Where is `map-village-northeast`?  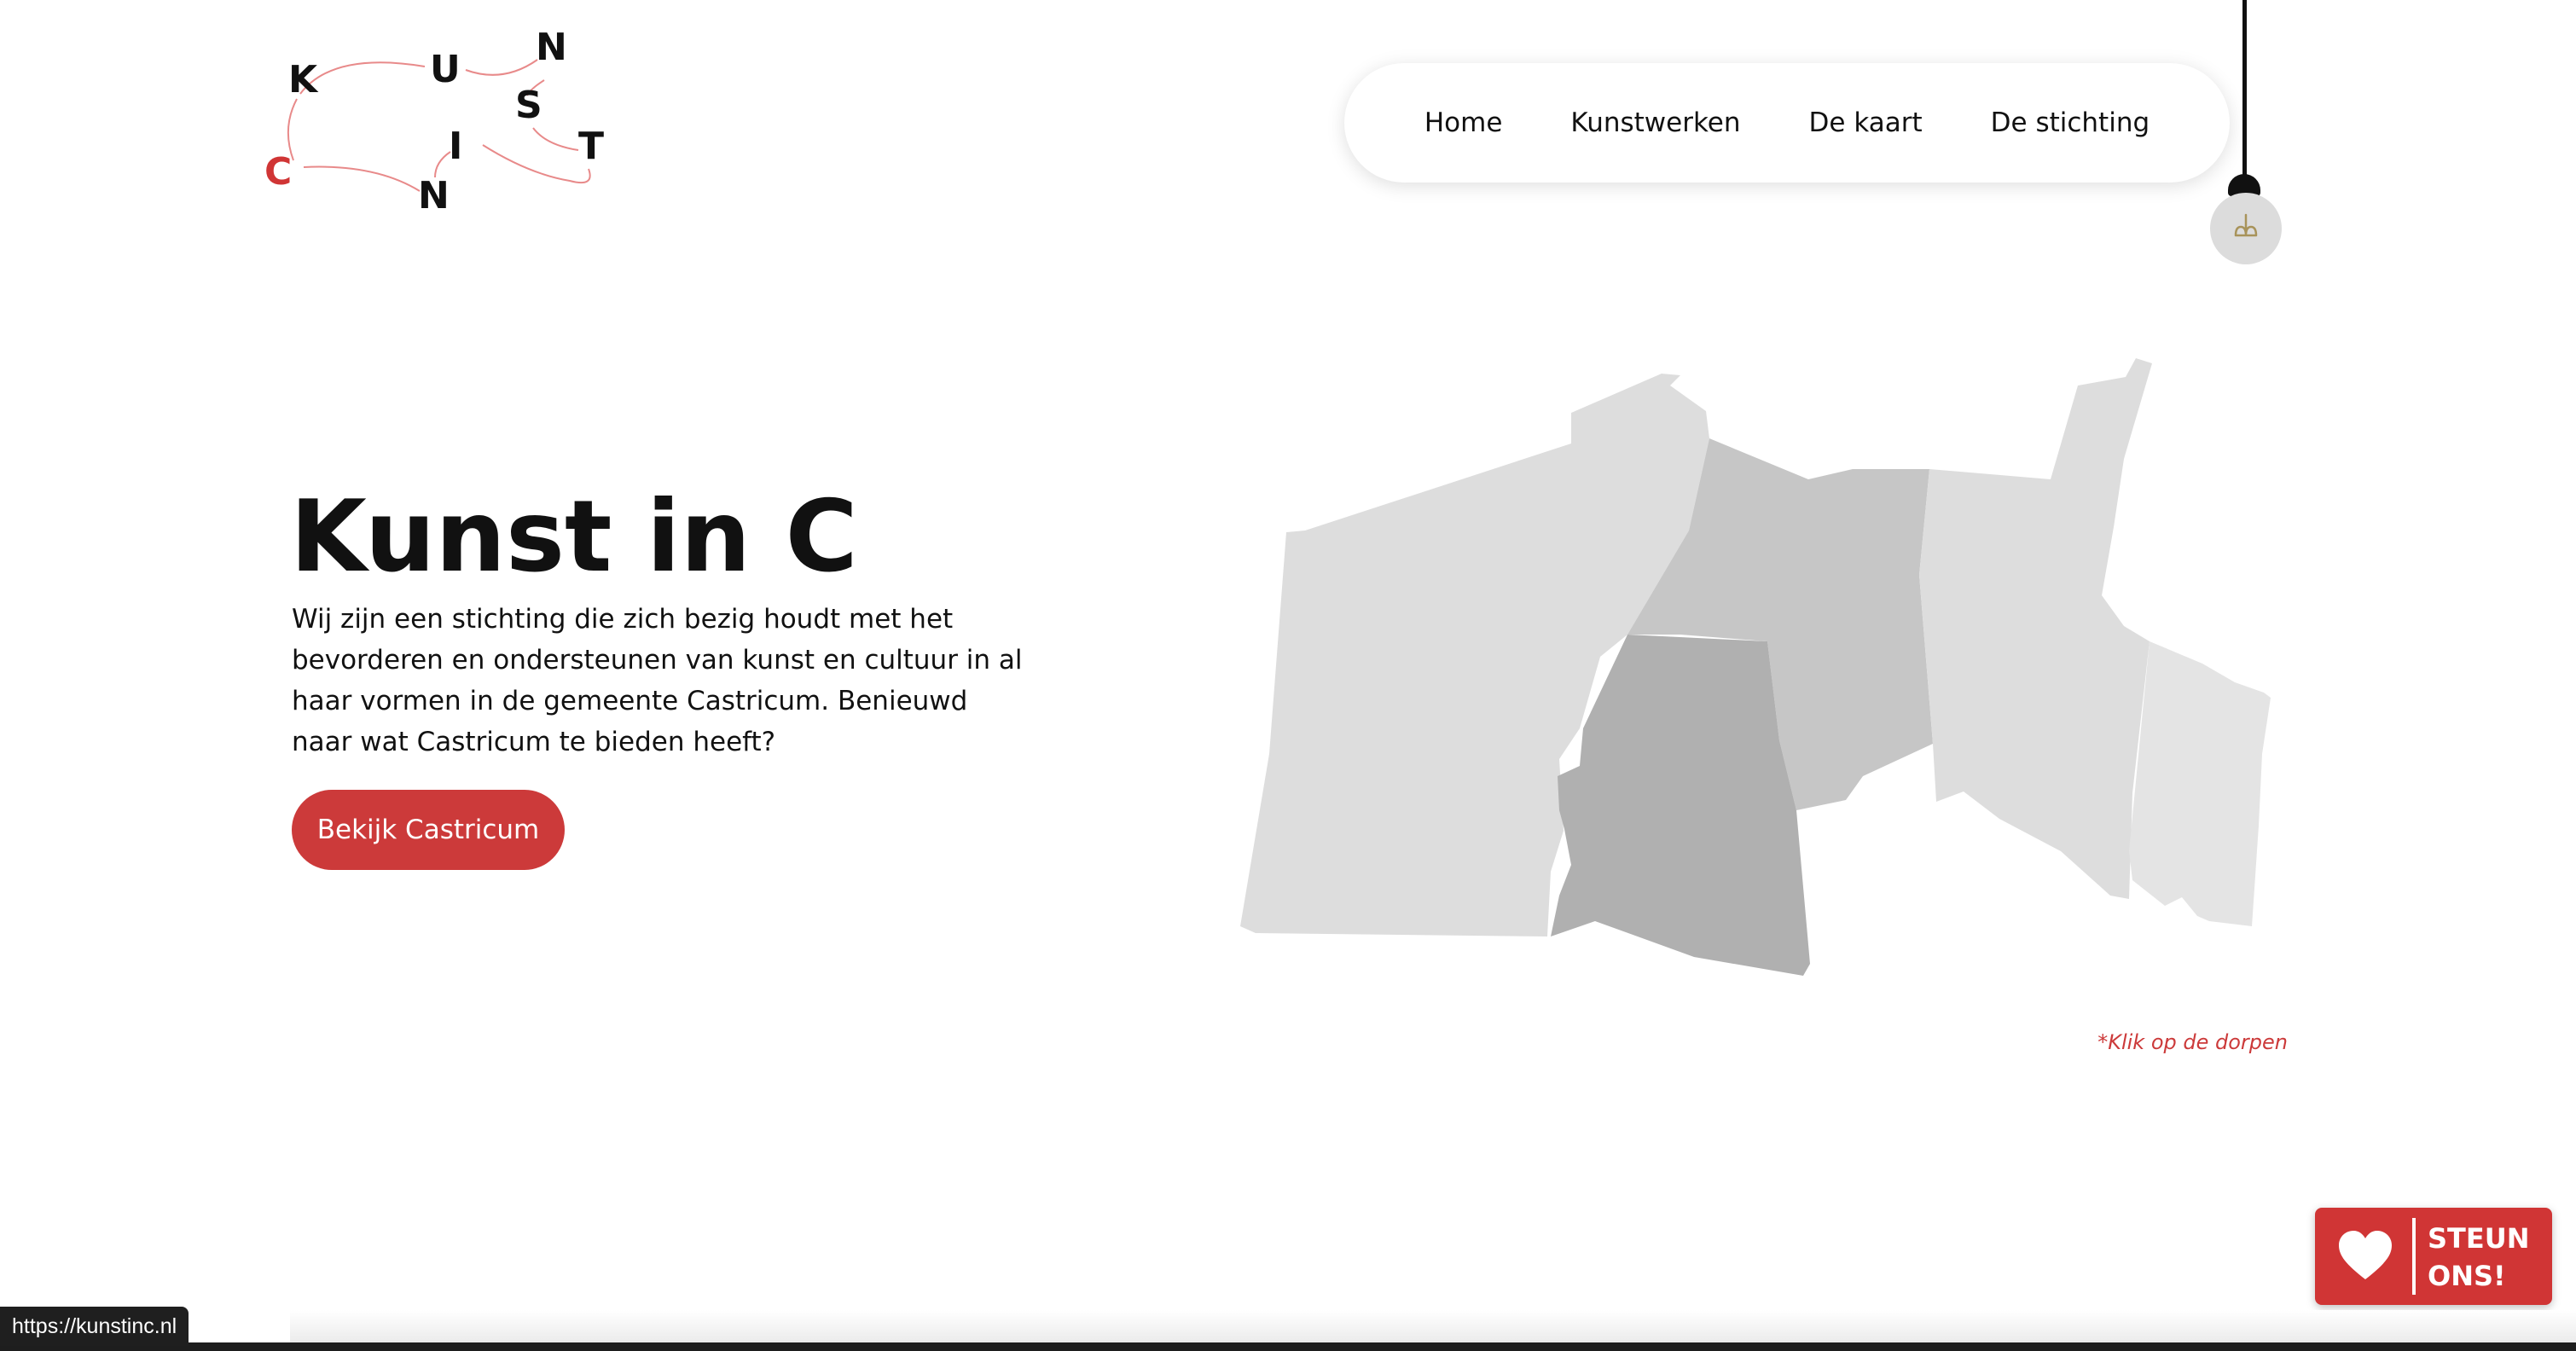
map-village-northeast is located at coordinates (2035, 628).